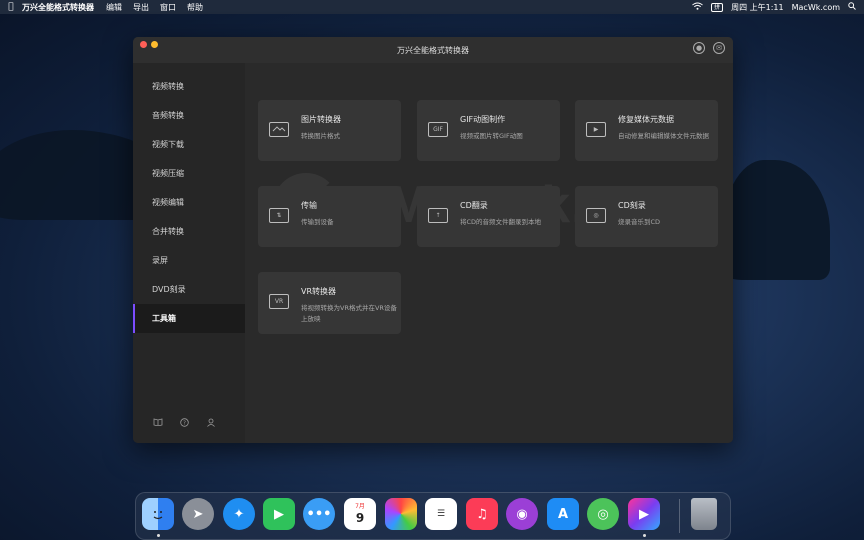  What do you see at coordinates (143, 44) in the screenshot?
I see `close-window-button` at bounding box center [143, 44].